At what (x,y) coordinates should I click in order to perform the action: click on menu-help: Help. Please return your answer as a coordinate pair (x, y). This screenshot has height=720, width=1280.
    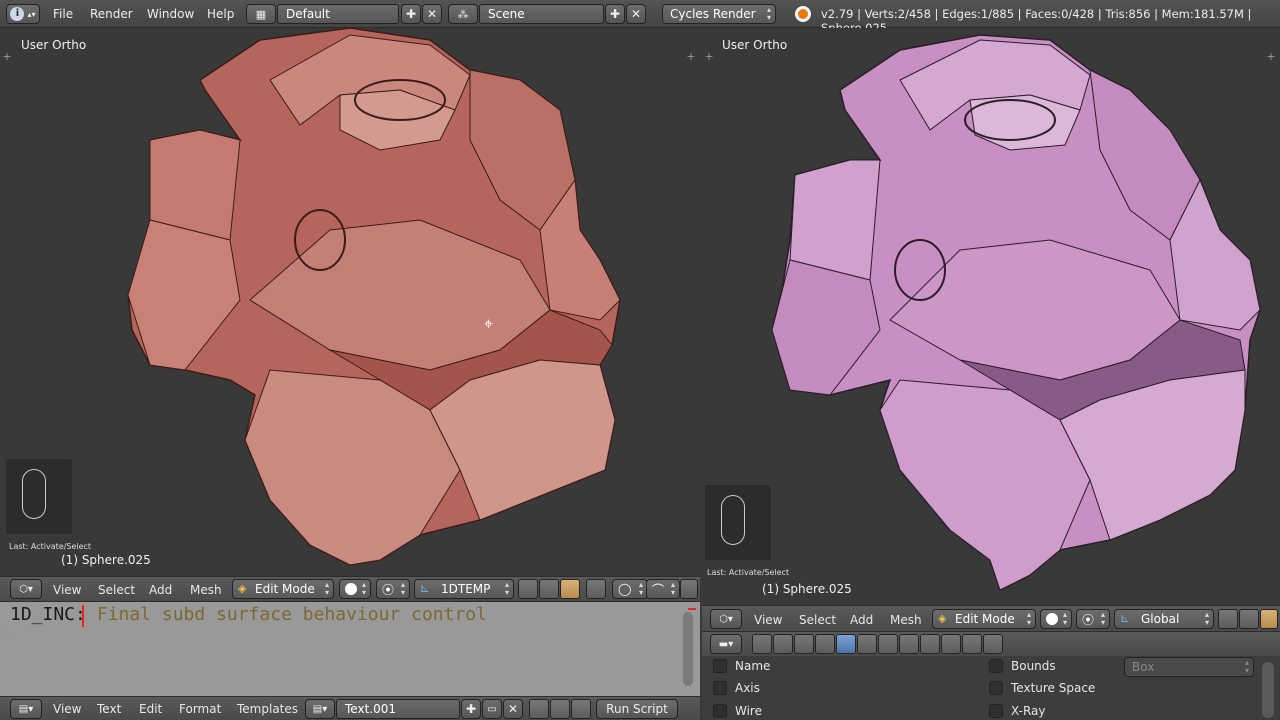
    Looking at the image, I should click on (220, 14).